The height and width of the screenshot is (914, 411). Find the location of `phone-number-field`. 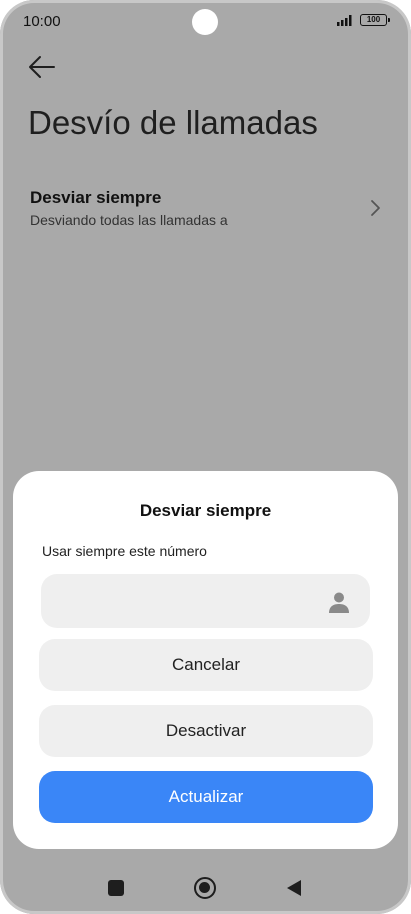

phone-number-field is located at coordinates (205, 601).